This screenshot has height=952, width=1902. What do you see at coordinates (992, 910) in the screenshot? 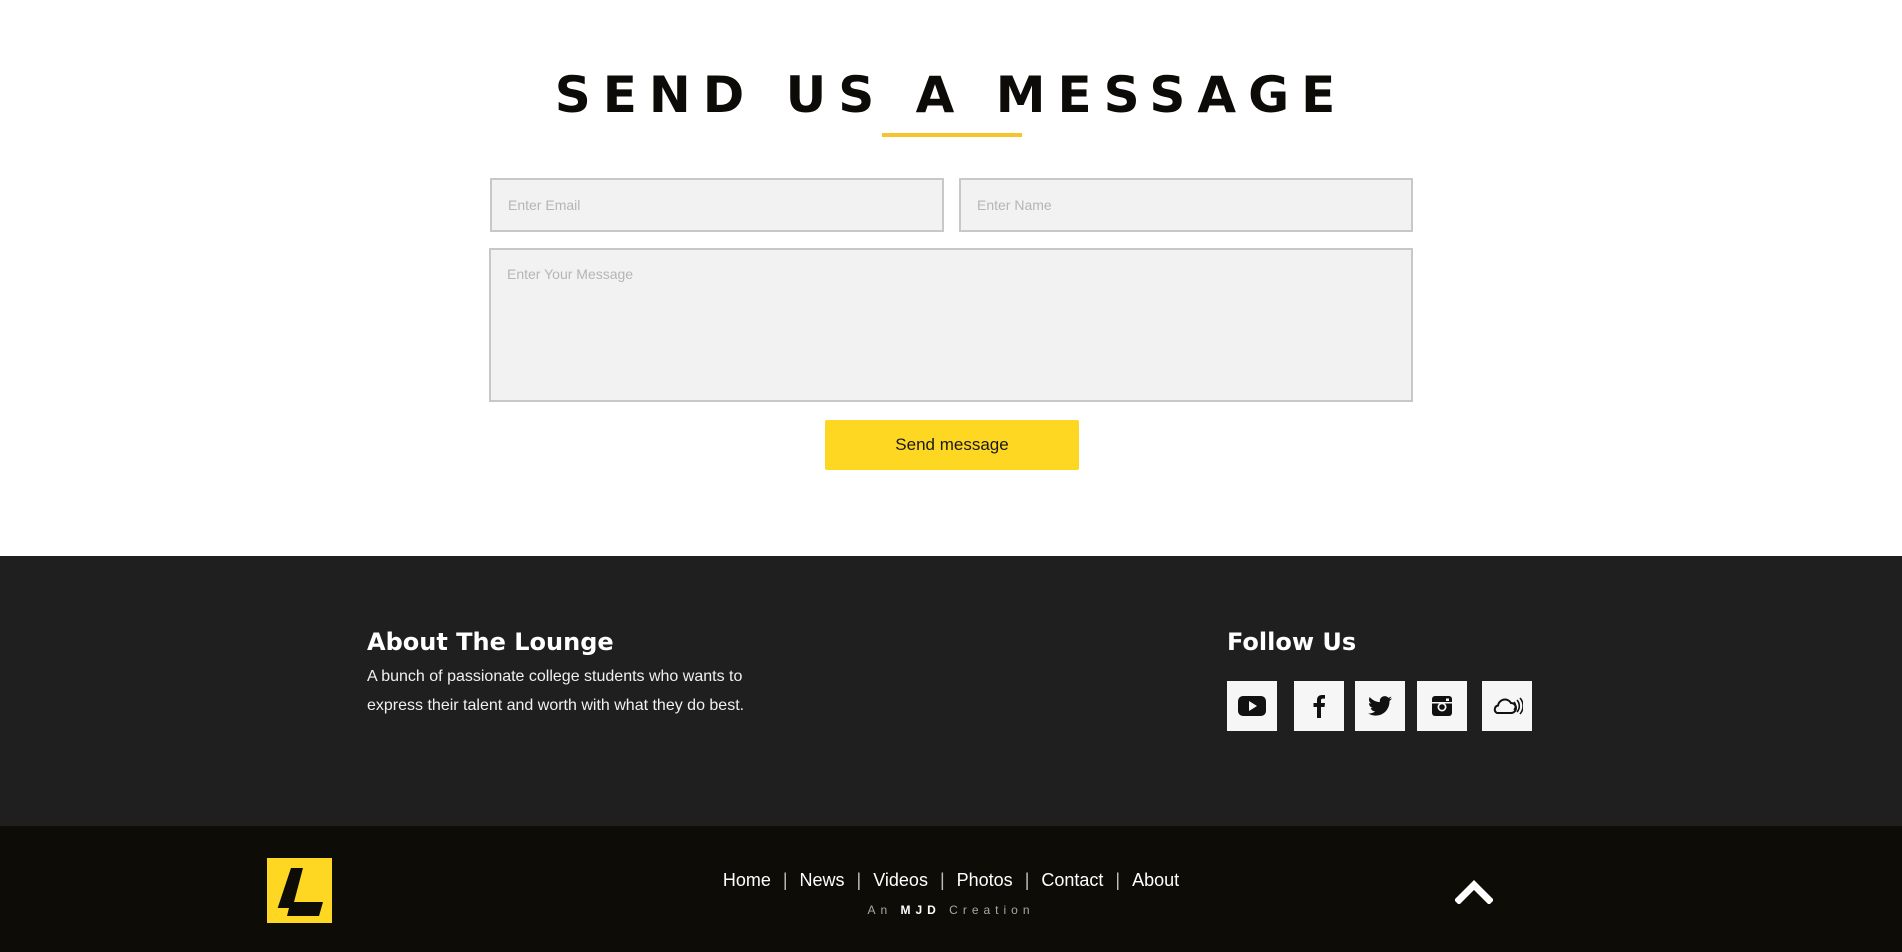
I see `credit-suffix: Creation` at bounding box center [992, 910].